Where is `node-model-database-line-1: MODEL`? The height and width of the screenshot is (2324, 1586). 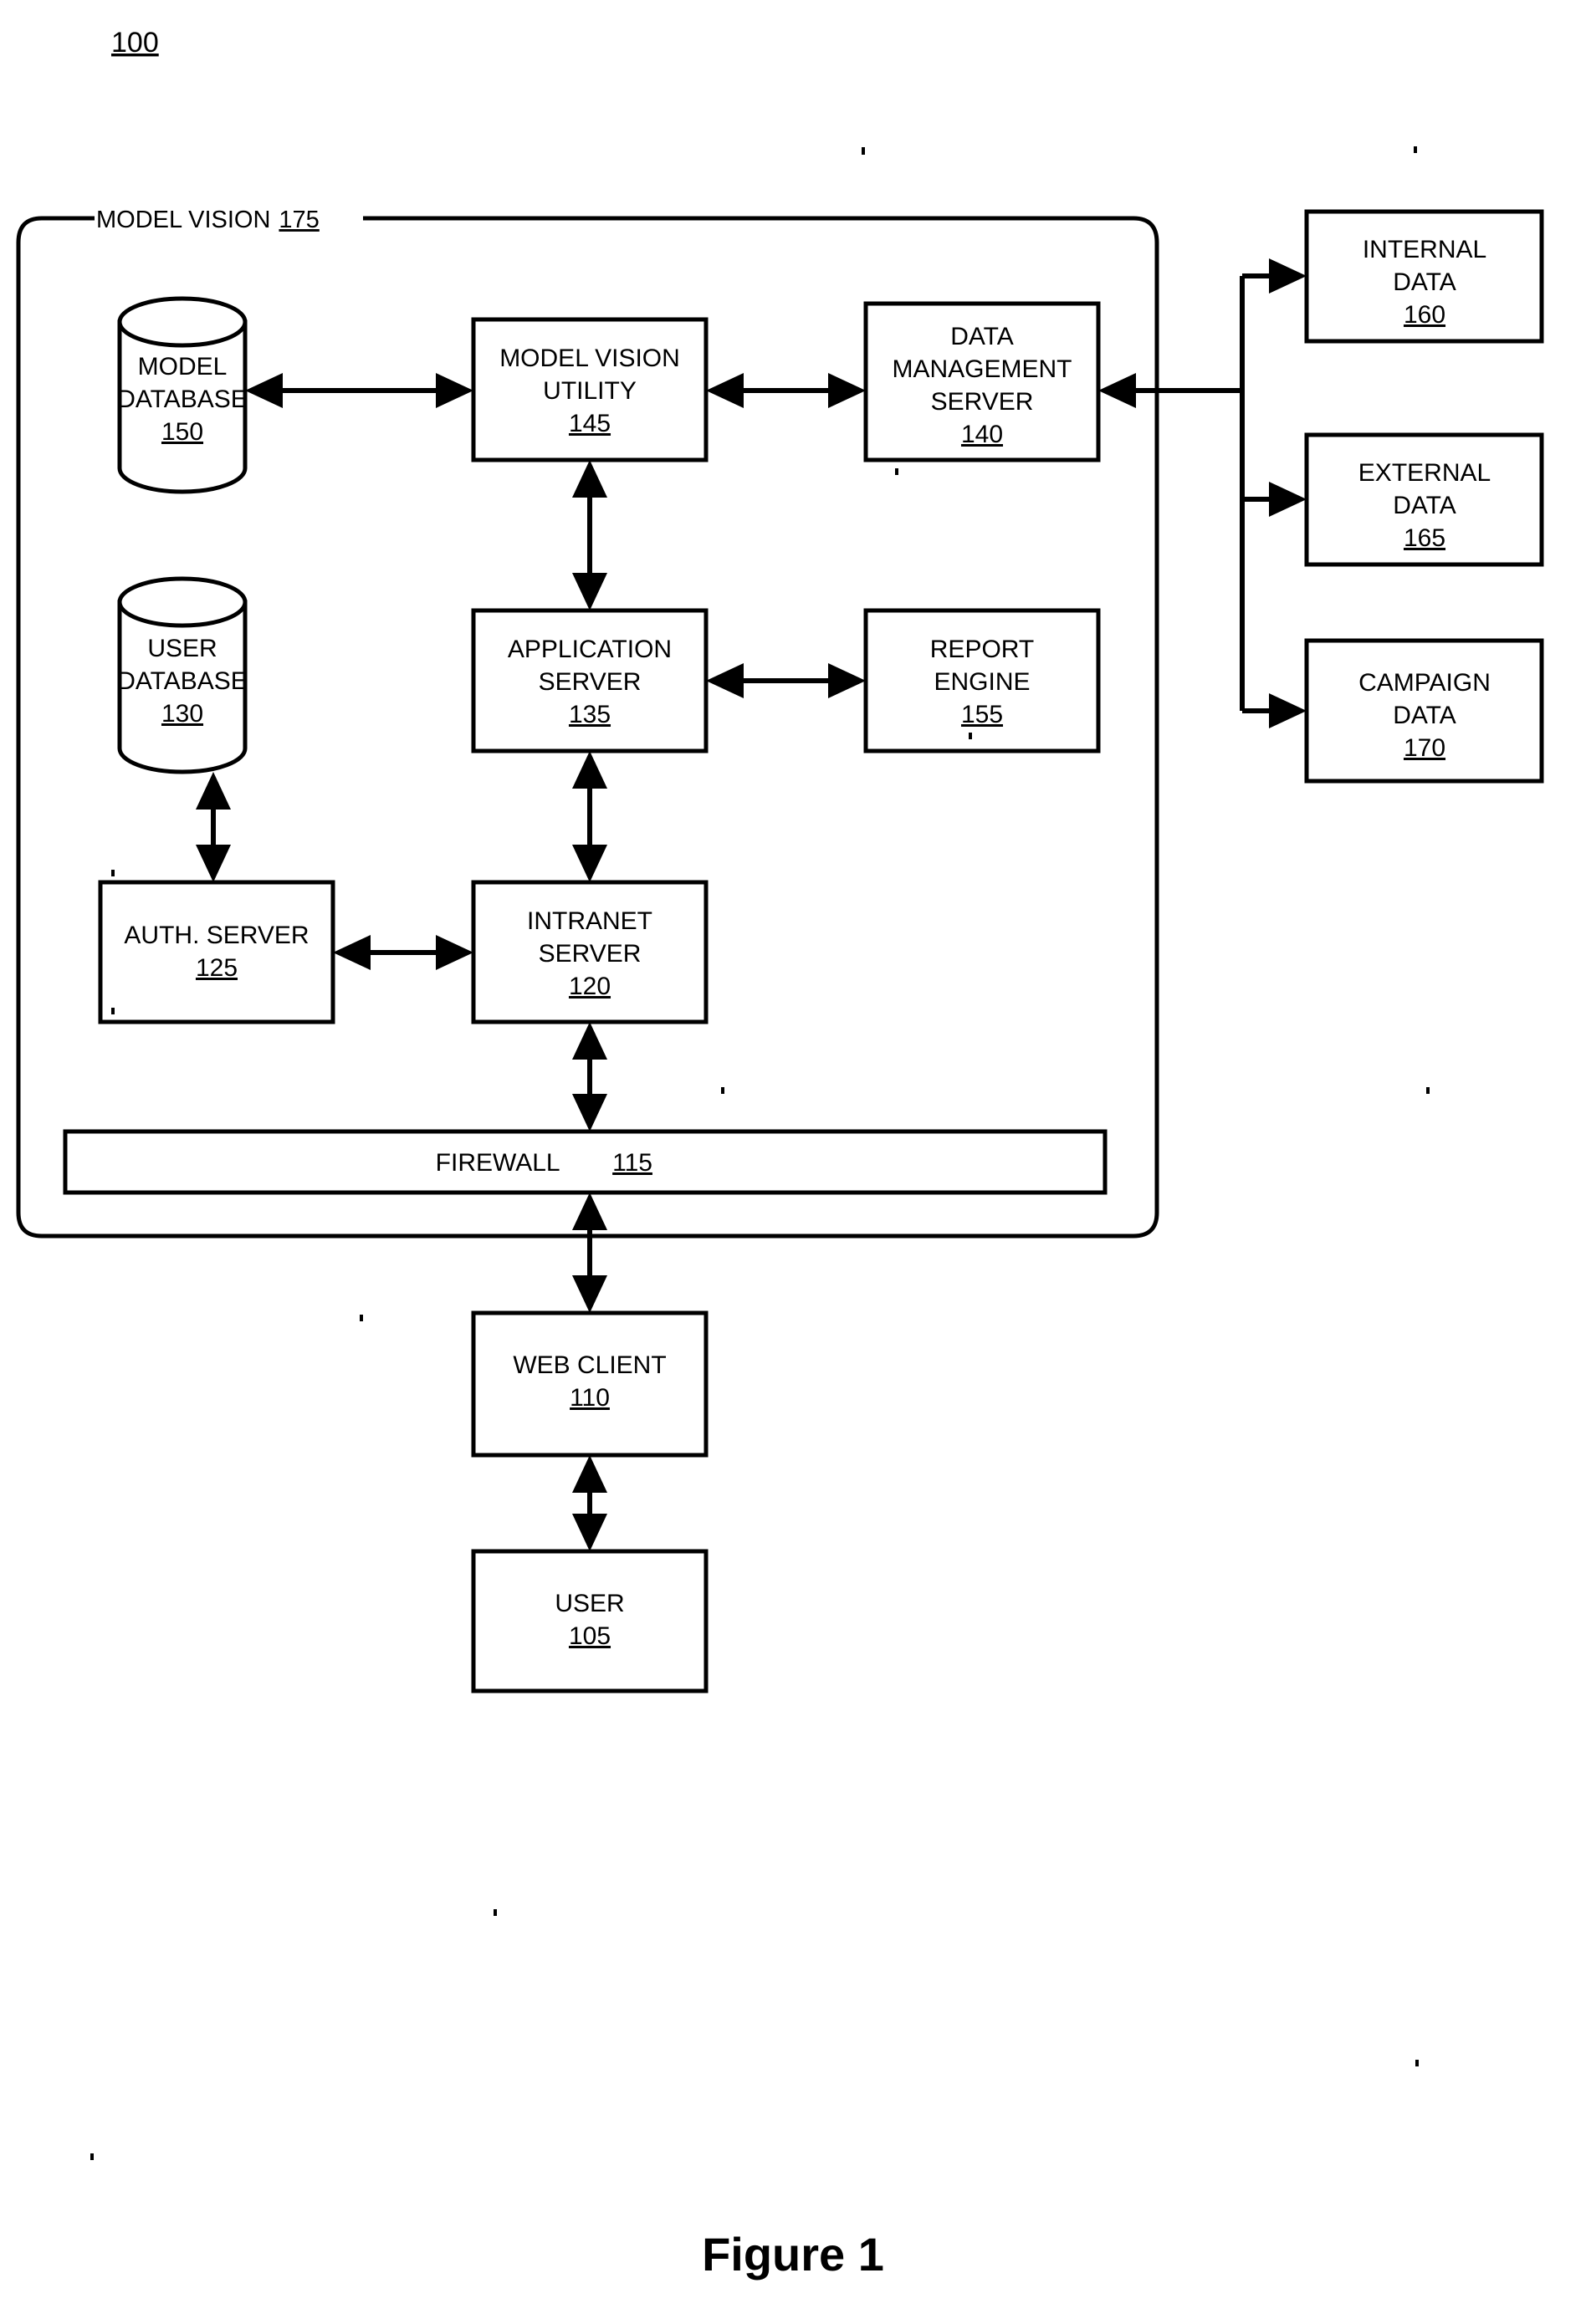 node-model-database-line-1: MODEL is located at coordinates (183, 367).